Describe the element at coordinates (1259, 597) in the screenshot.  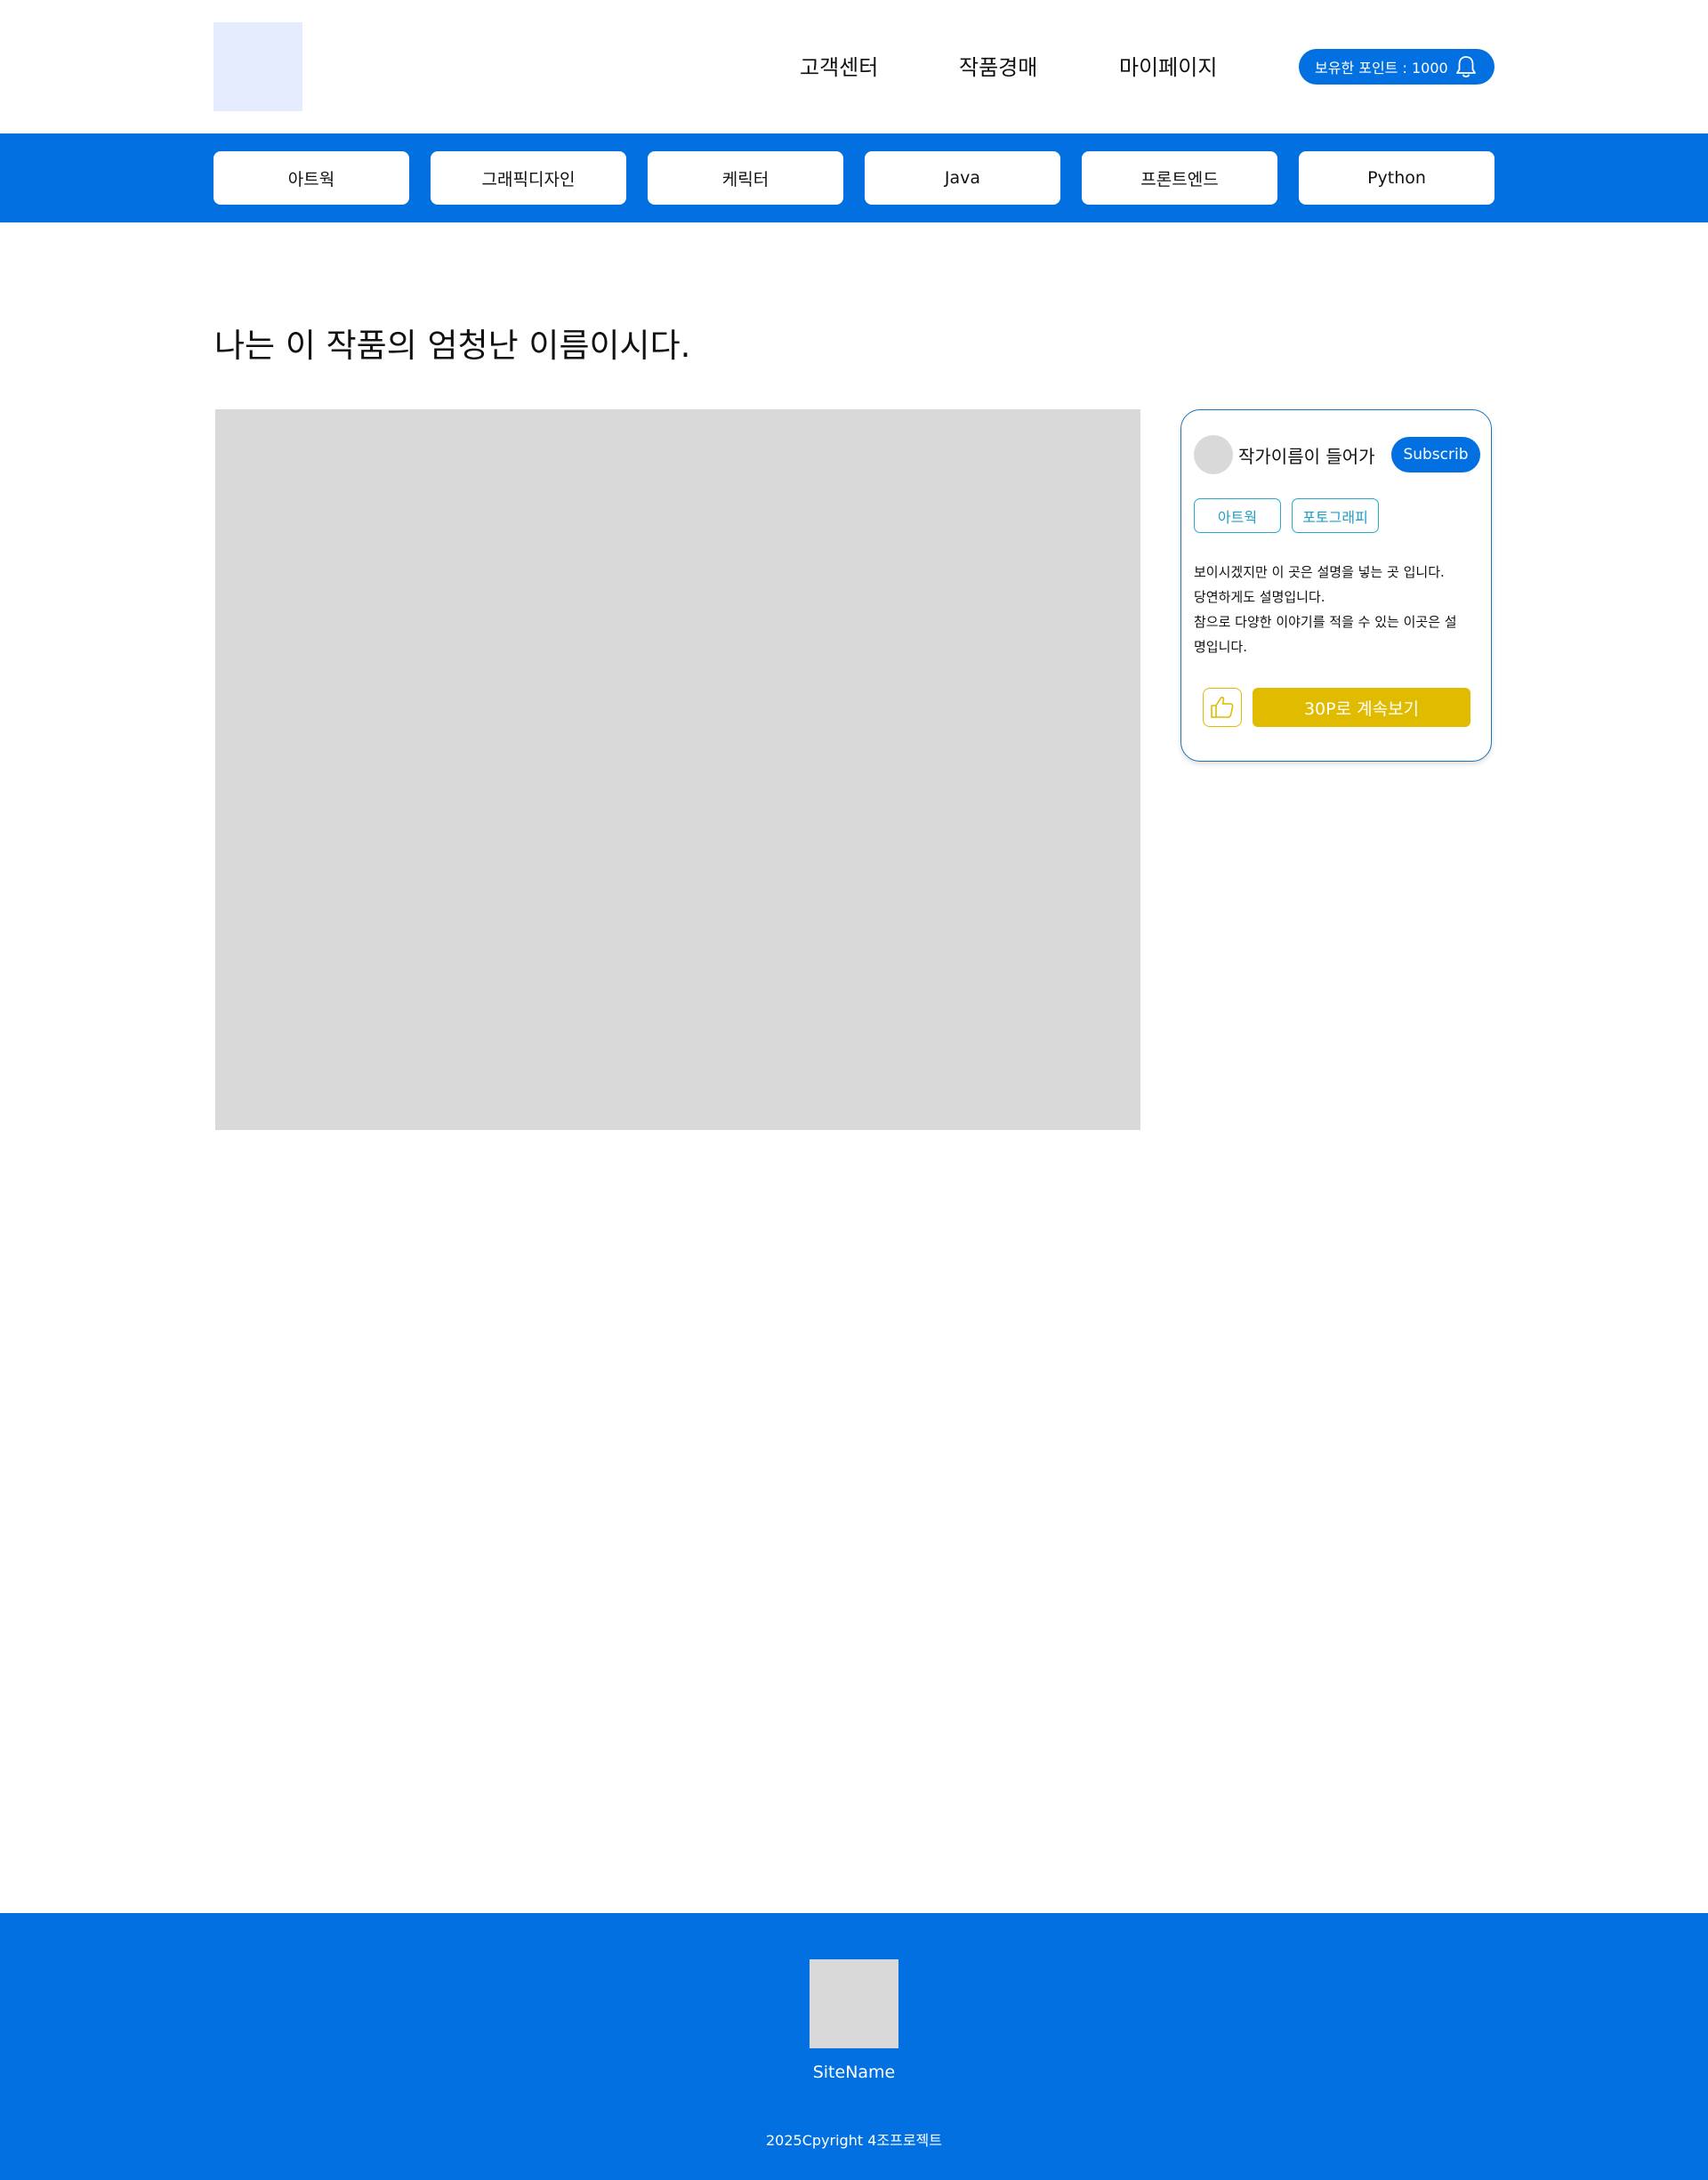
I see `description-line: 당연하게도 설명입니다.` at that location.